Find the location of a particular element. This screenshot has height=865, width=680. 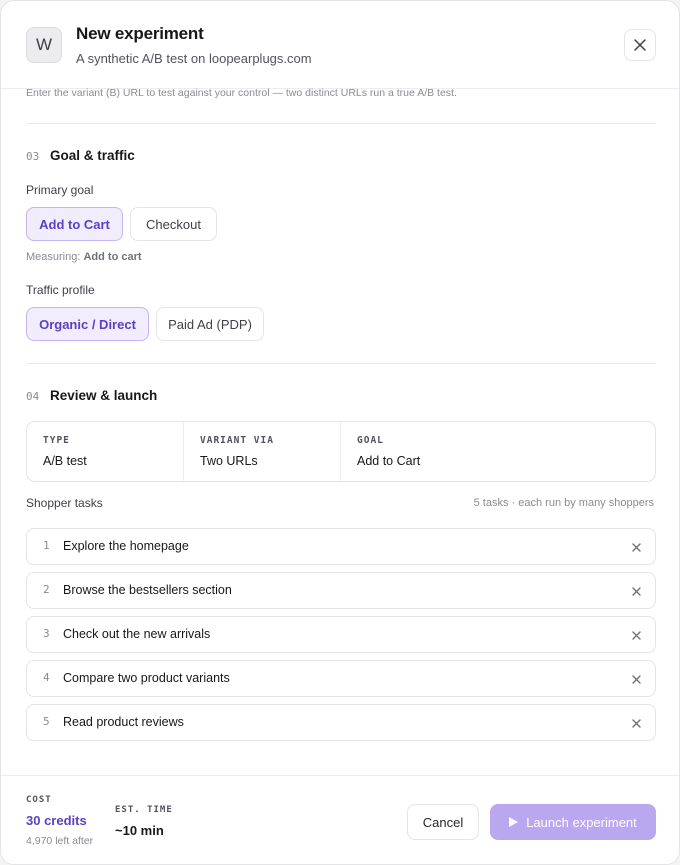

task-row: 4 Compare two product variants is located at coordinates (341, 678).